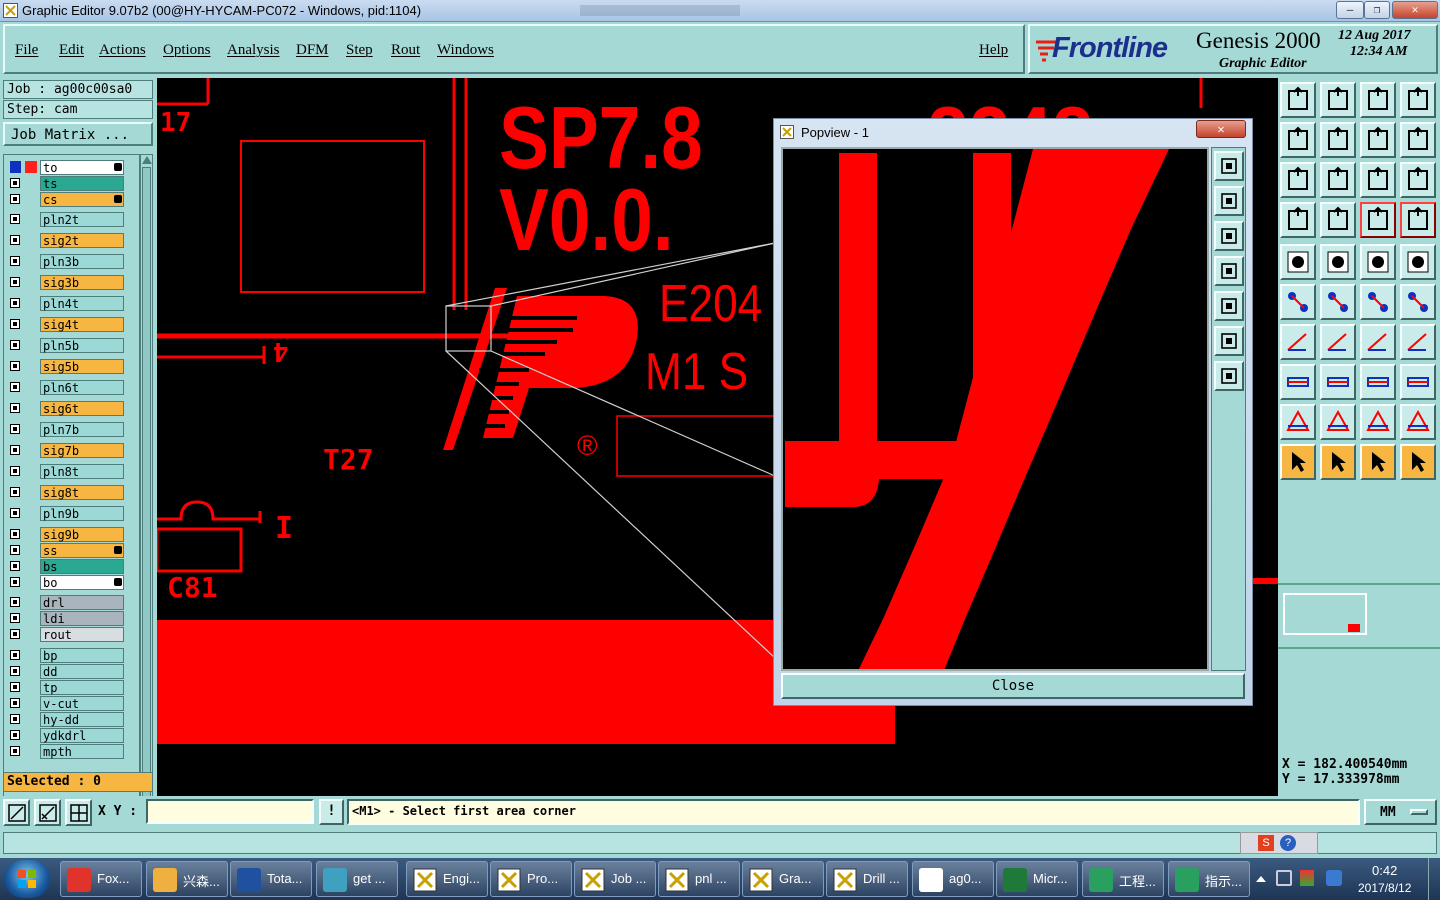  I want to click on units-dropdown-icon, so click(1419, 812).